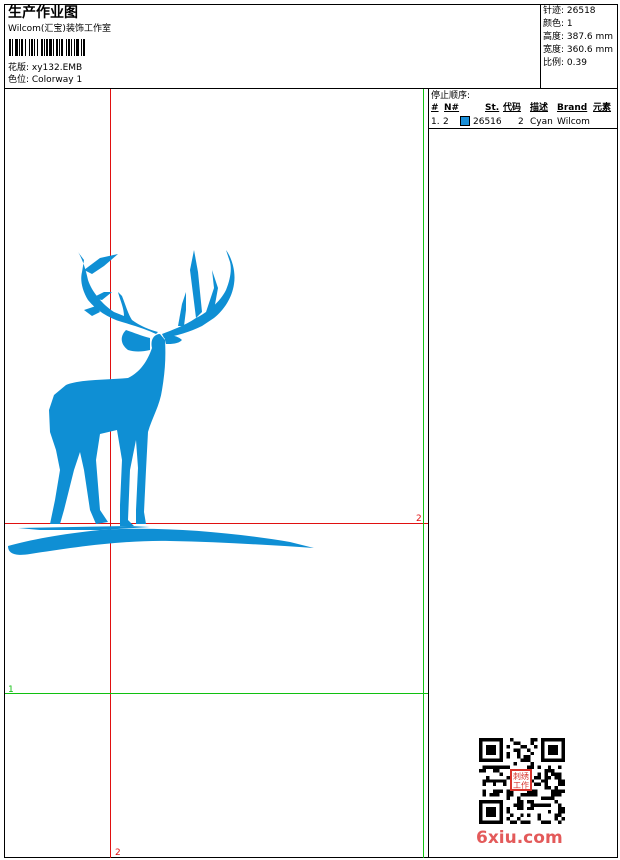  I want to click on stamp-bottom-text: 工作, so click(521, 785).